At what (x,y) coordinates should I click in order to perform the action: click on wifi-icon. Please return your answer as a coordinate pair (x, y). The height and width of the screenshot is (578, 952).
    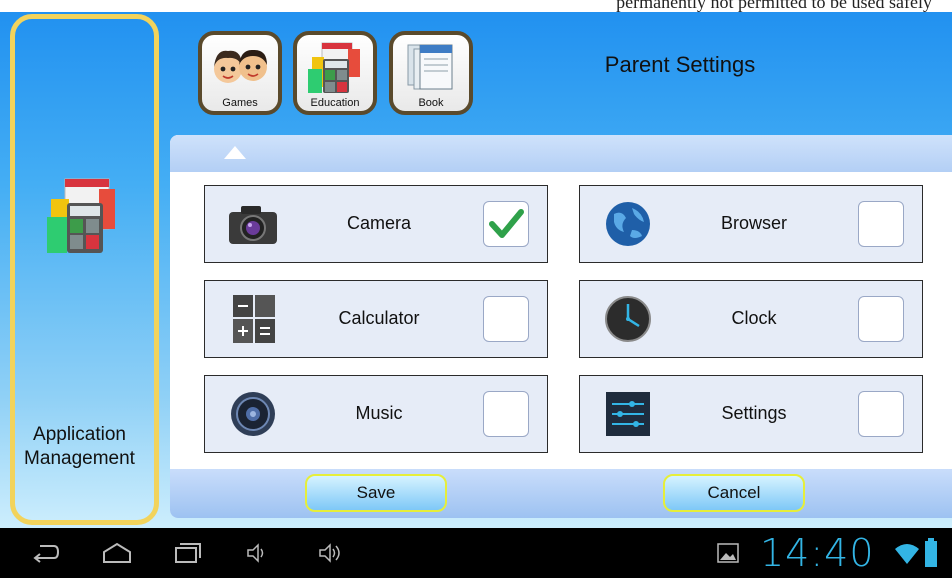
    Looking at the image, I should click on (907, 554).